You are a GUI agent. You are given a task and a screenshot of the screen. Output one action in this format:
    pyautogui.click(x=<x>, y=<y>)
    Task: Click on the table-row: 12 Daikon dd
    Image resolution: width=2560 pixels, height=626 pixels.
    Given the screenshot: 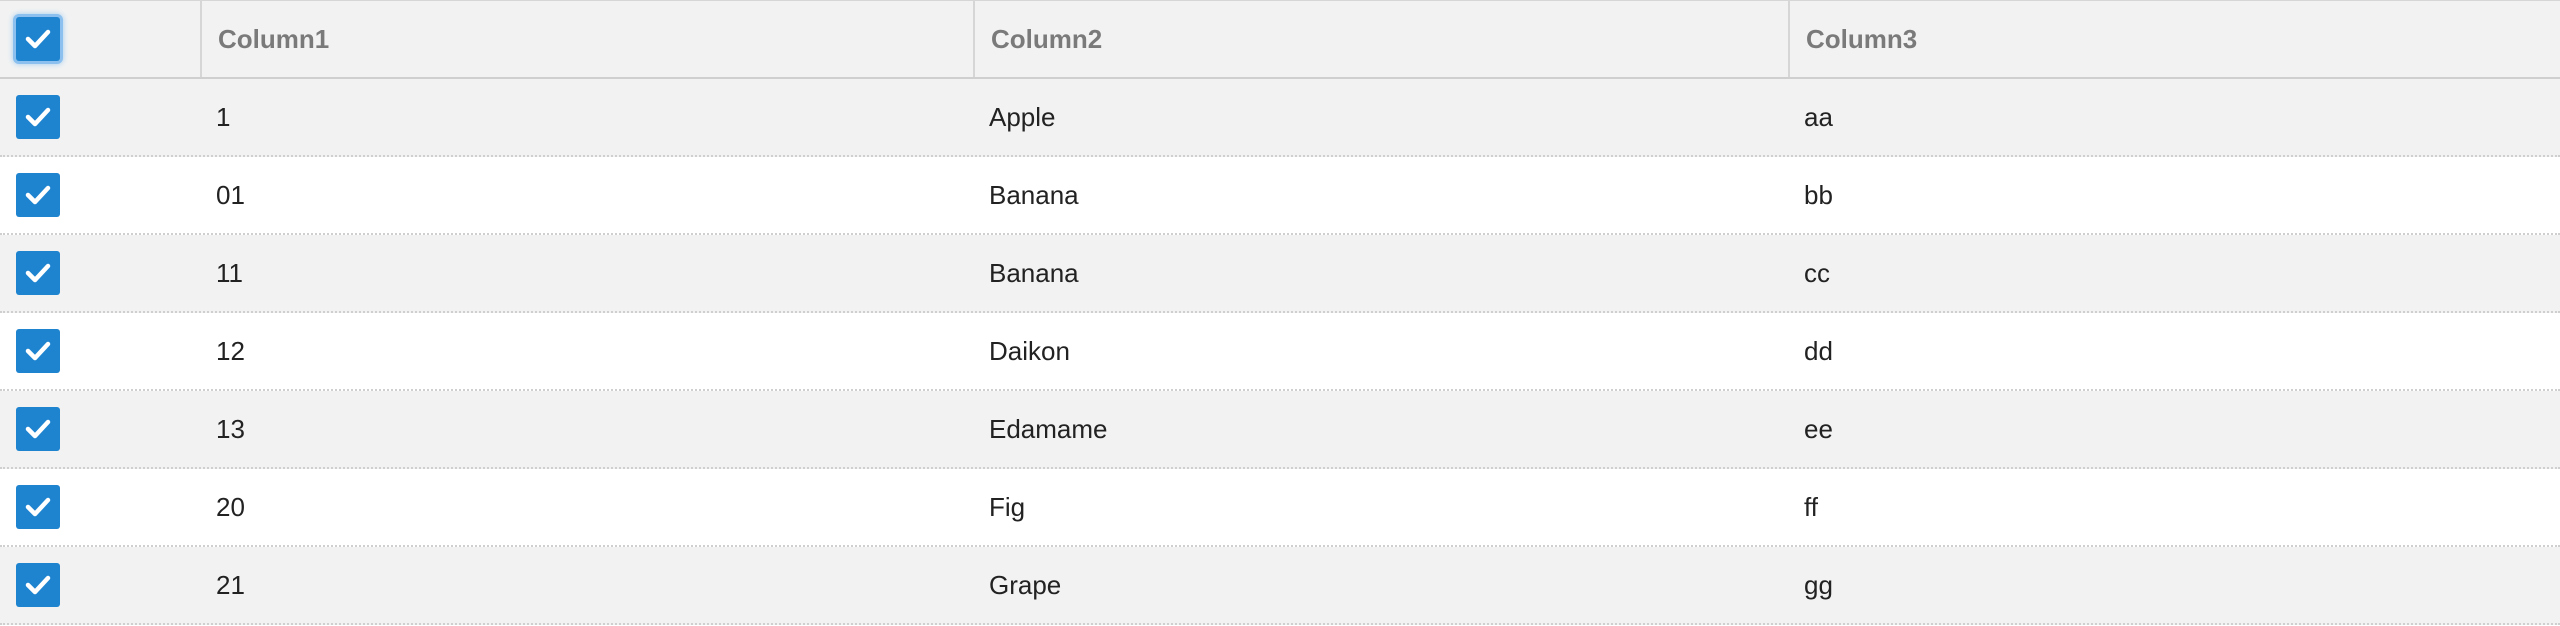 What is the action you would take?
    pyautogui.click(x=1280, y=352)
    